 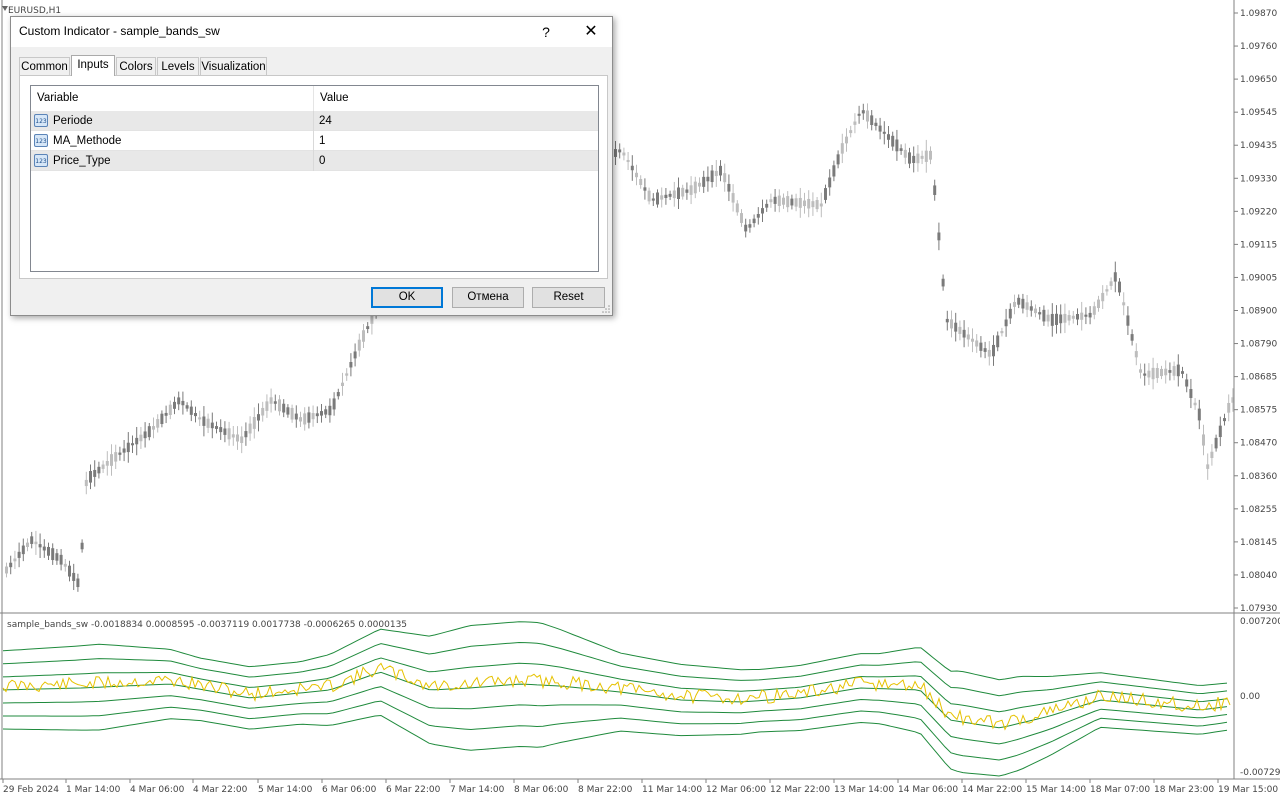 What do you see at coordinates (1248, 790) in the screenshot?
I see `time-tick-label: 19 Mar 15:00` at bounding box center [1248, 790].